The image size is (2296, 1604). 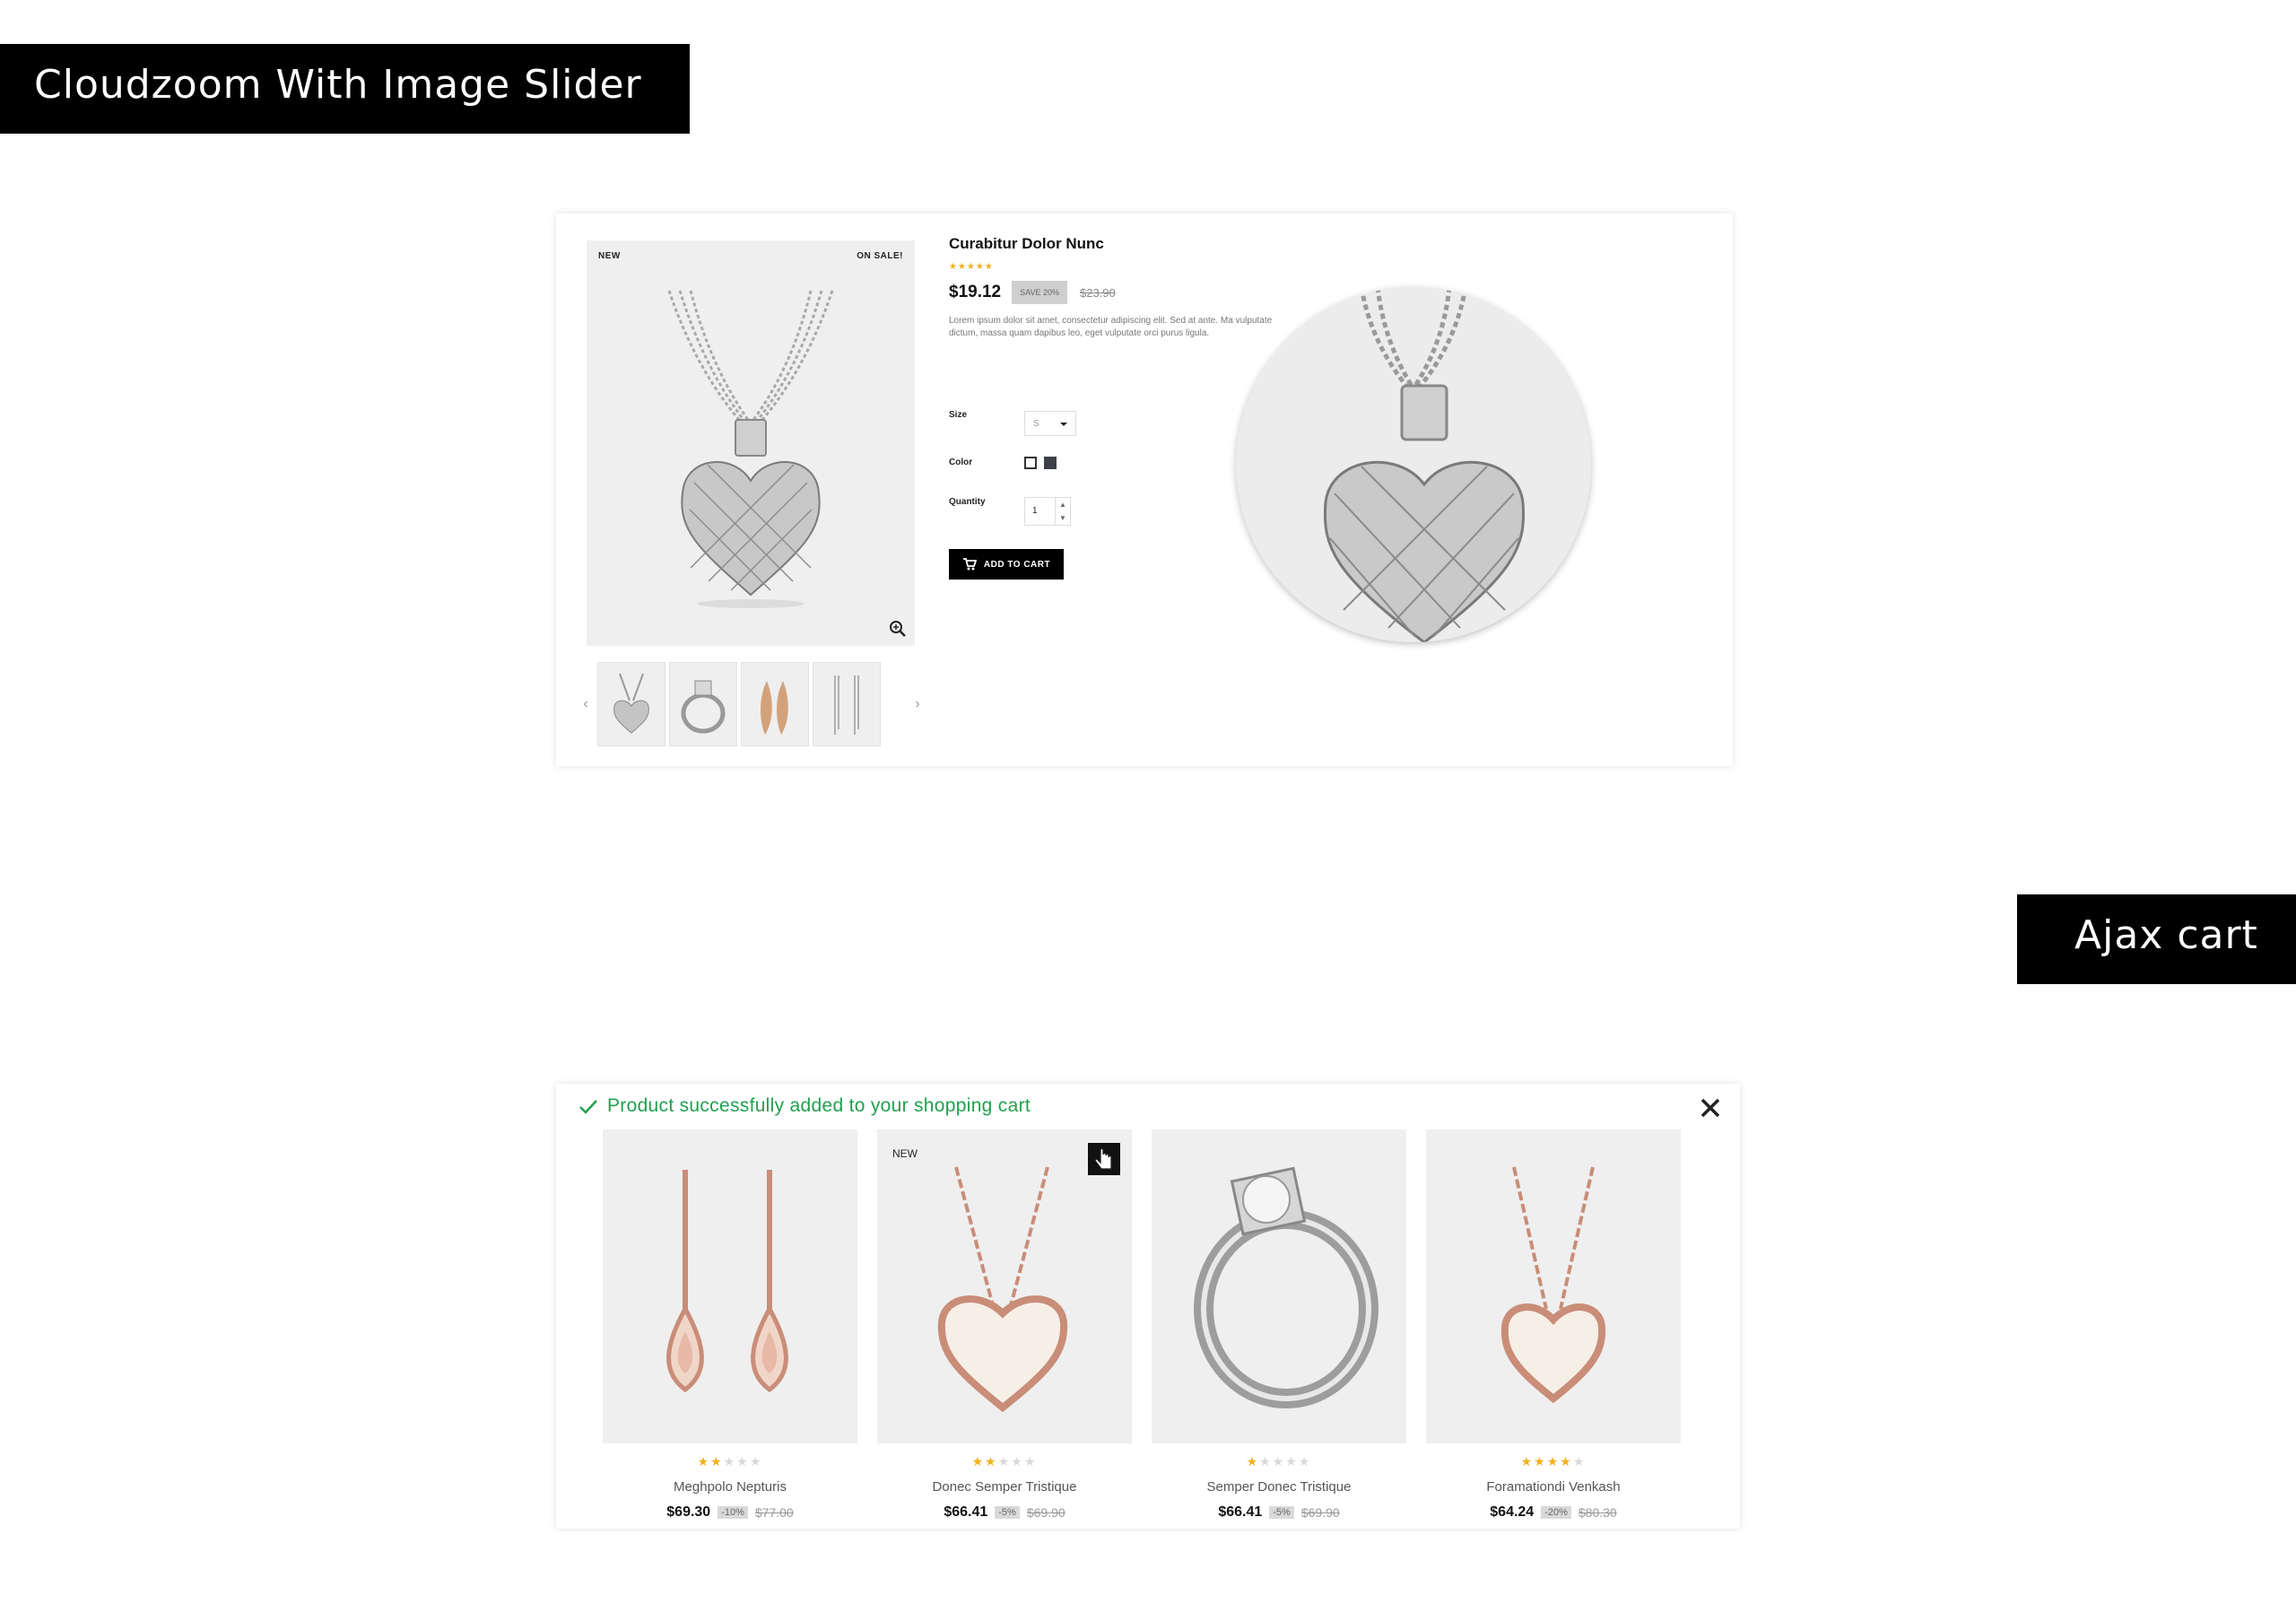 I want to click on size-select: S, so click(x=1050, y=423).